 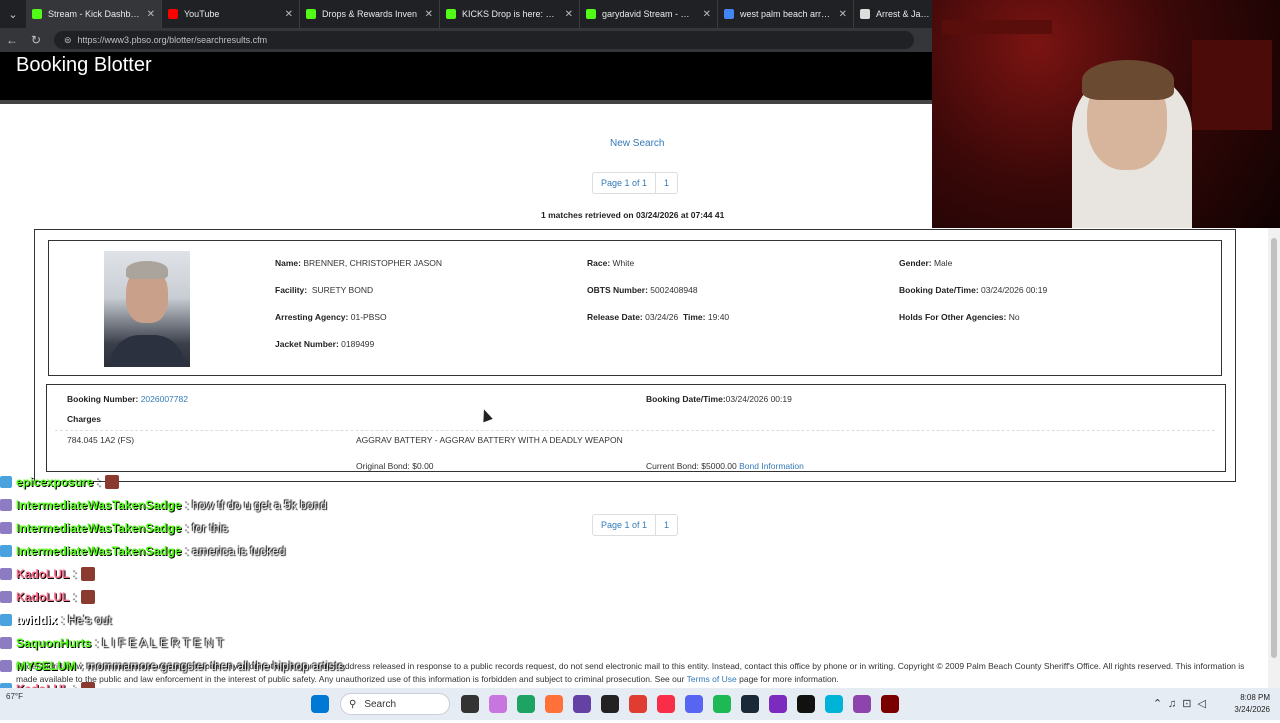 What do you see at coordinates (649, 14) in the screenshot?
I see `browser-tab: garydavid Stream - Watch Li ✕` at bounding box center [649, 14].